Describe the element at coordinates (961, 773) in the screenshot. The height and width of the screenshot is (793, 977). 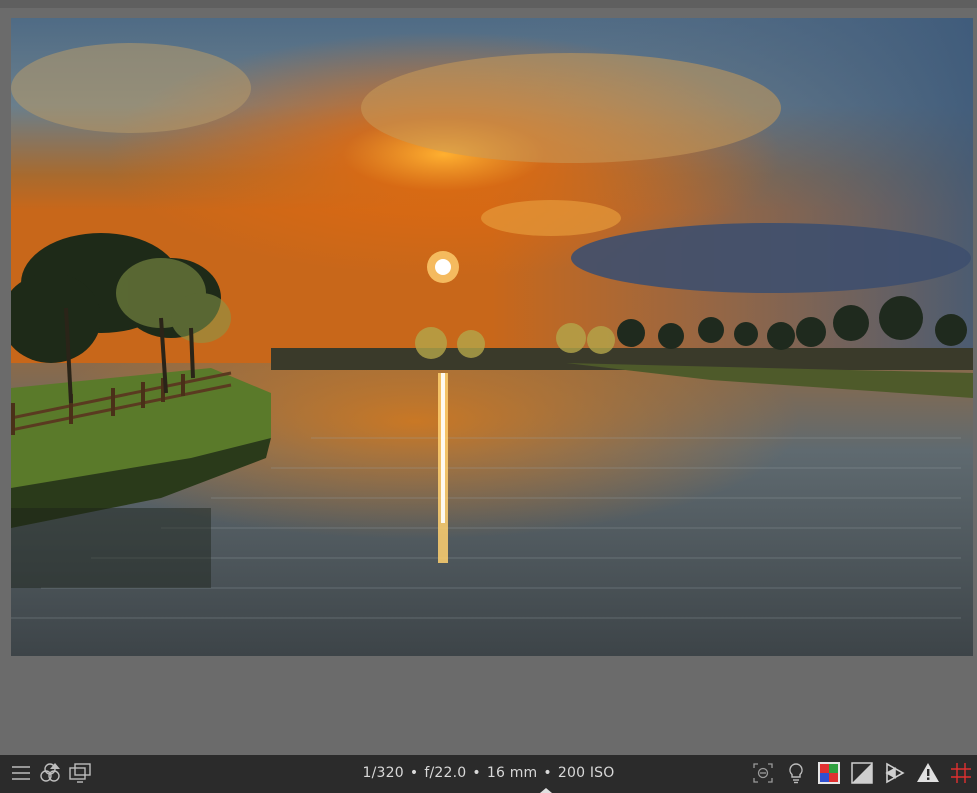
I see `guides-icon` at that location.